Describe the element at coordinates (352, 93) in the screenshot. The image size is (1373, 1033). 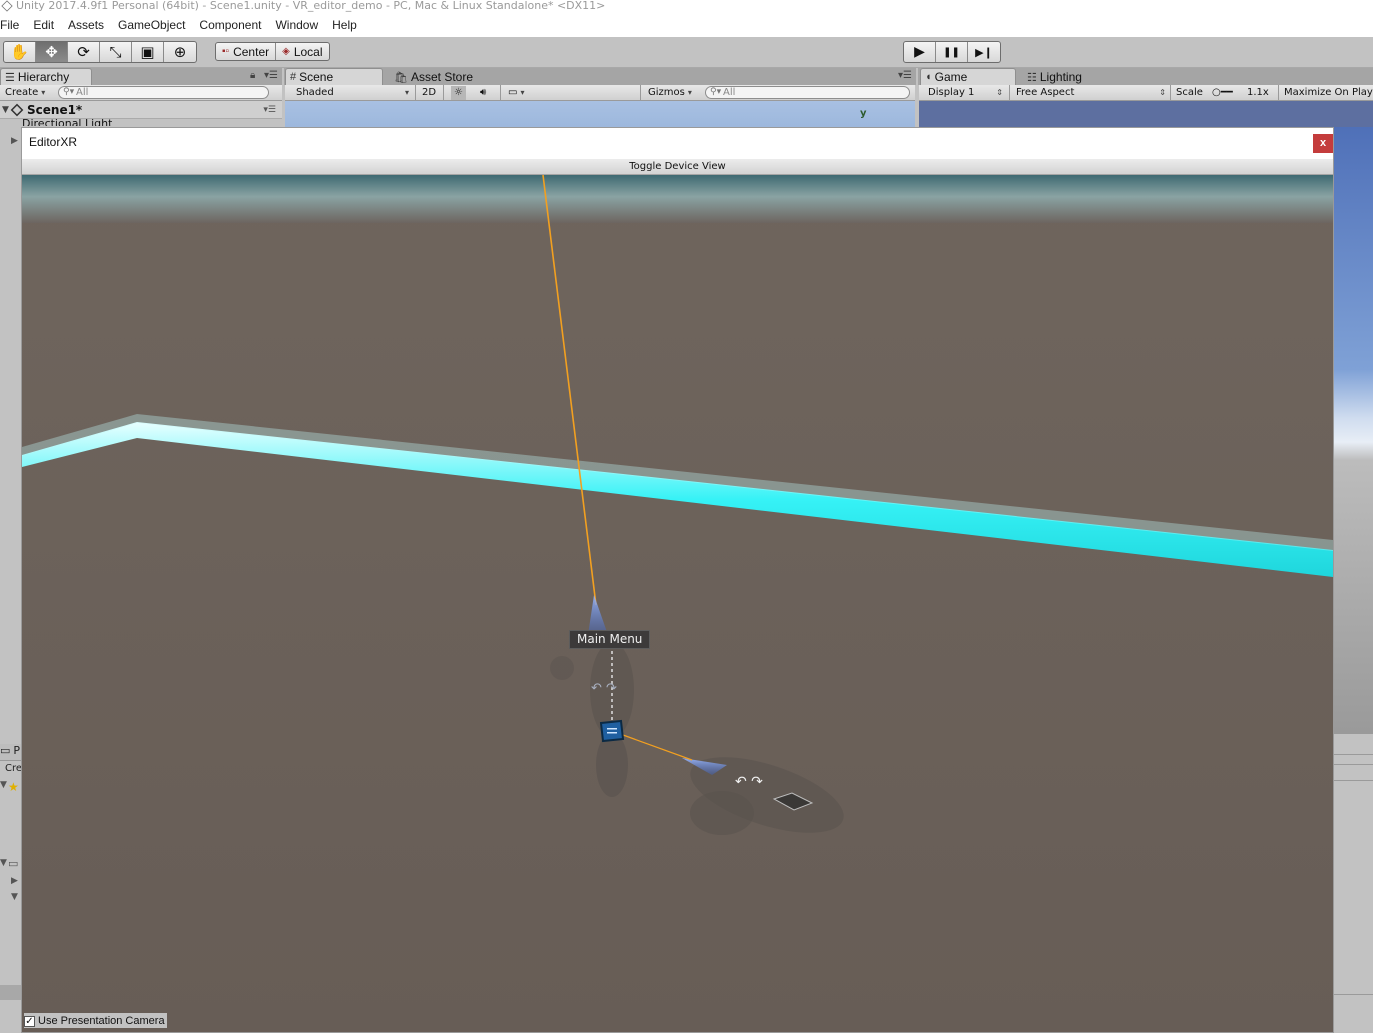
I see `shading-mode-dropdown: Shaded ▾` at that location.